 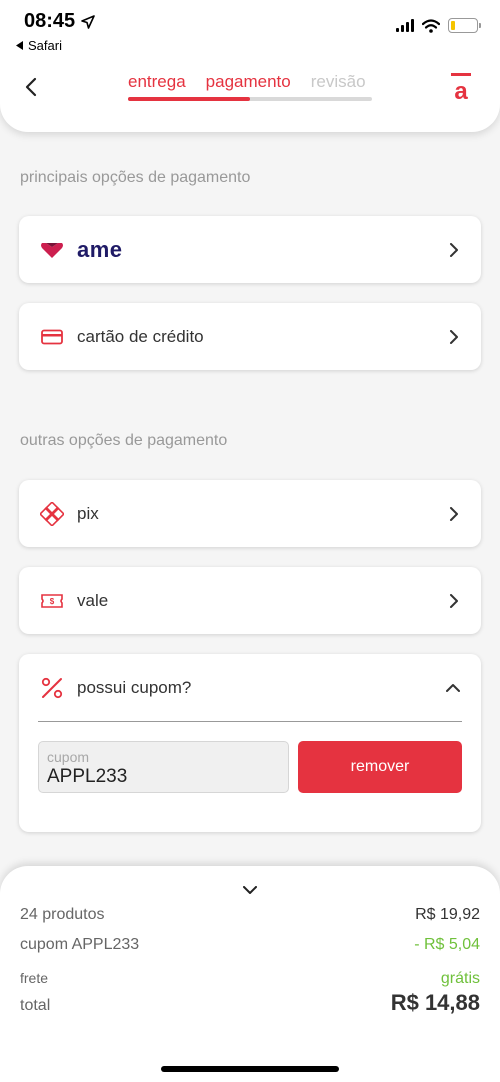 I want to click on chevron-down-icon, so click(x=250, y=889).